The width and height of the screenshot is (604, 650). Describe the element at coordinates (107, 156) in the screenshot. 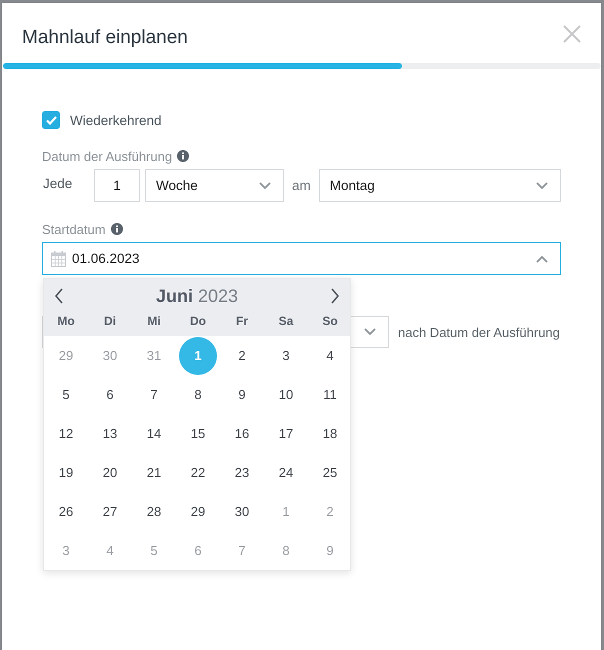

I see `field-label: Datum der Ausführung` at that location.